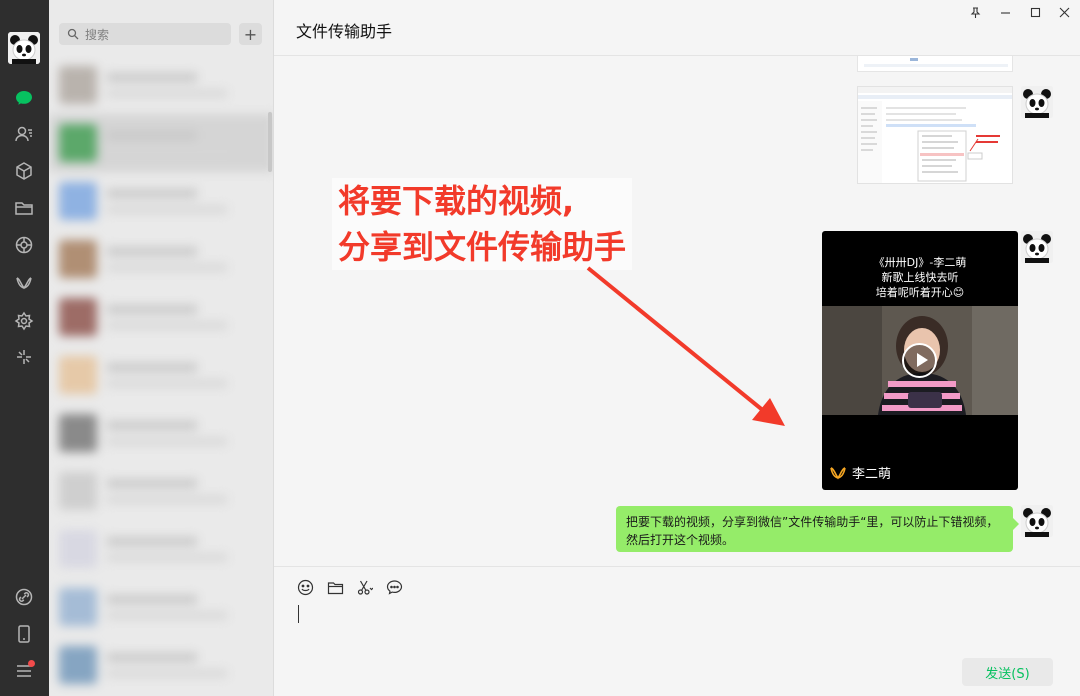  I want to click on moments-icon, so click(24, 245).